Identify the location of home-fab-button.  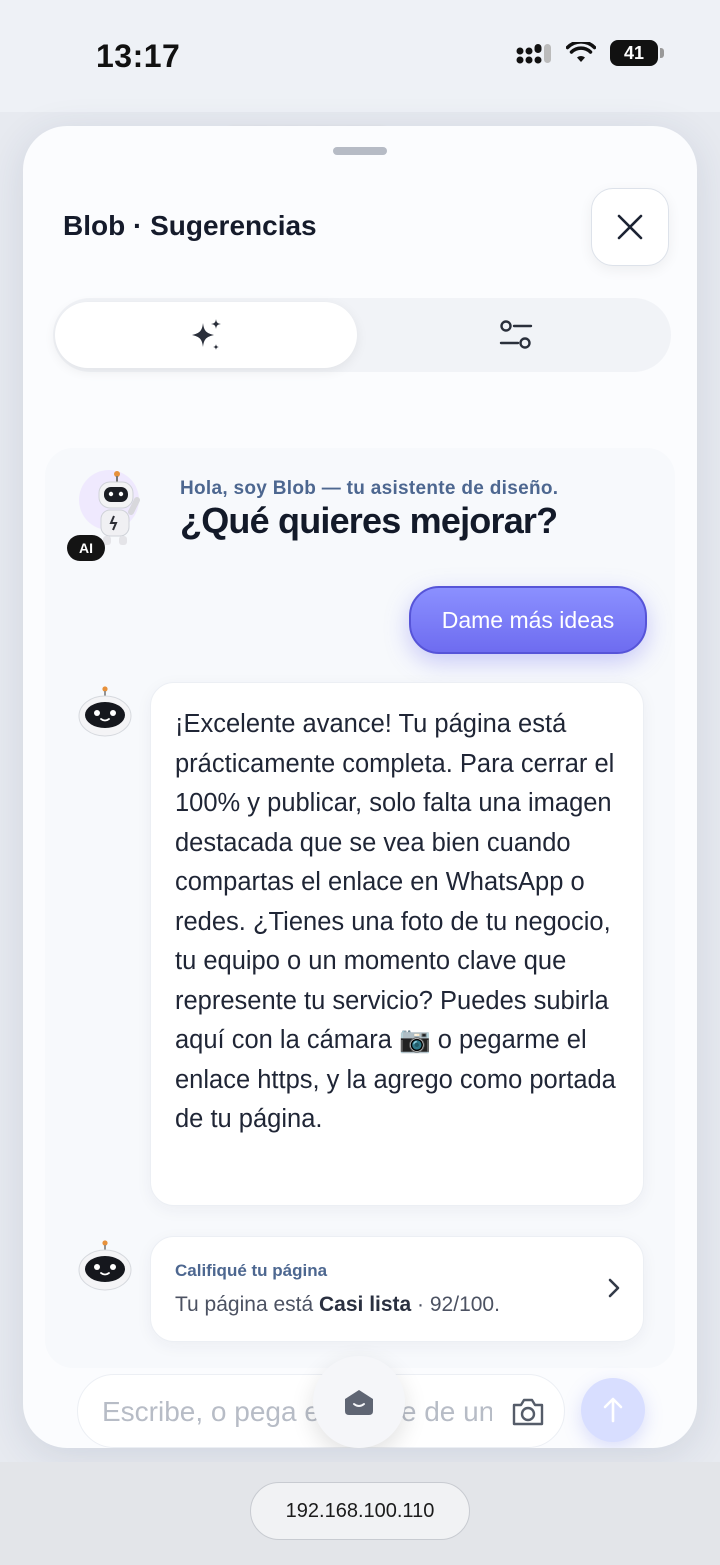
(359, 1402).